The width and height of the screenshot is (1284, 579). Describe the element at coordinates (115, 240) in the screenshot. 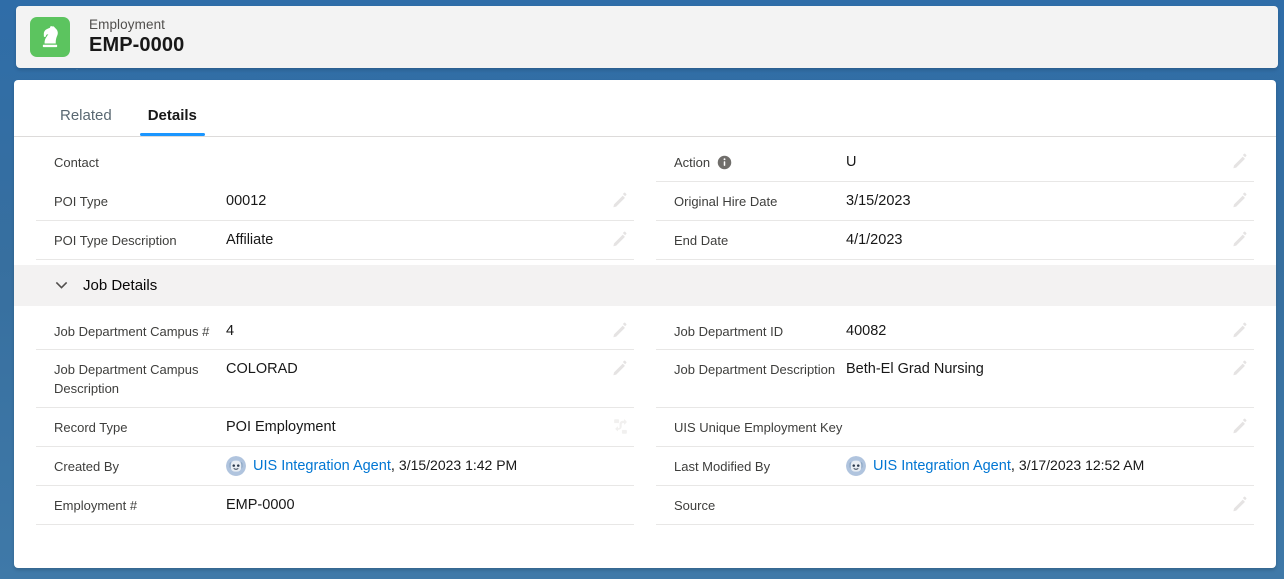

I see `field-label-text: POI Type Description` at that location.